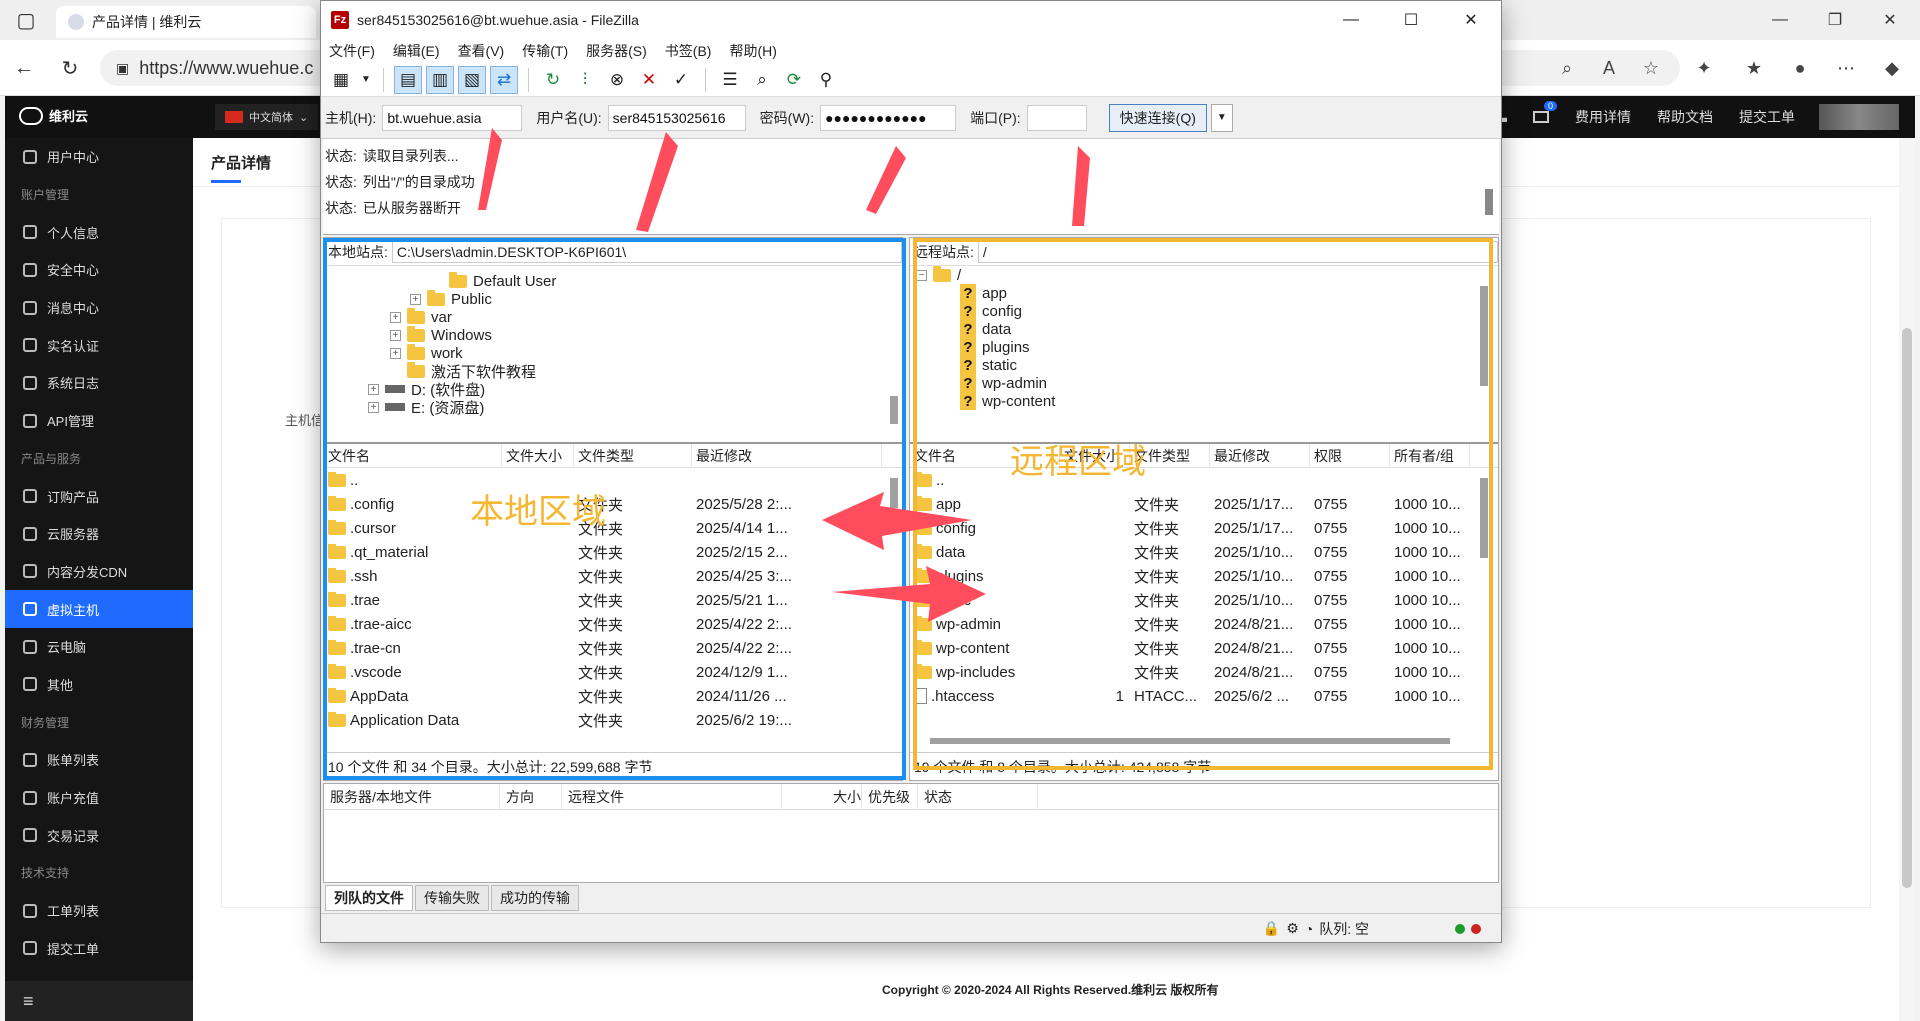 Image resolution: width=1920 pixels, height=1021 pixels. I want to click on cancel-icon: ⊗, so click(617, 80).